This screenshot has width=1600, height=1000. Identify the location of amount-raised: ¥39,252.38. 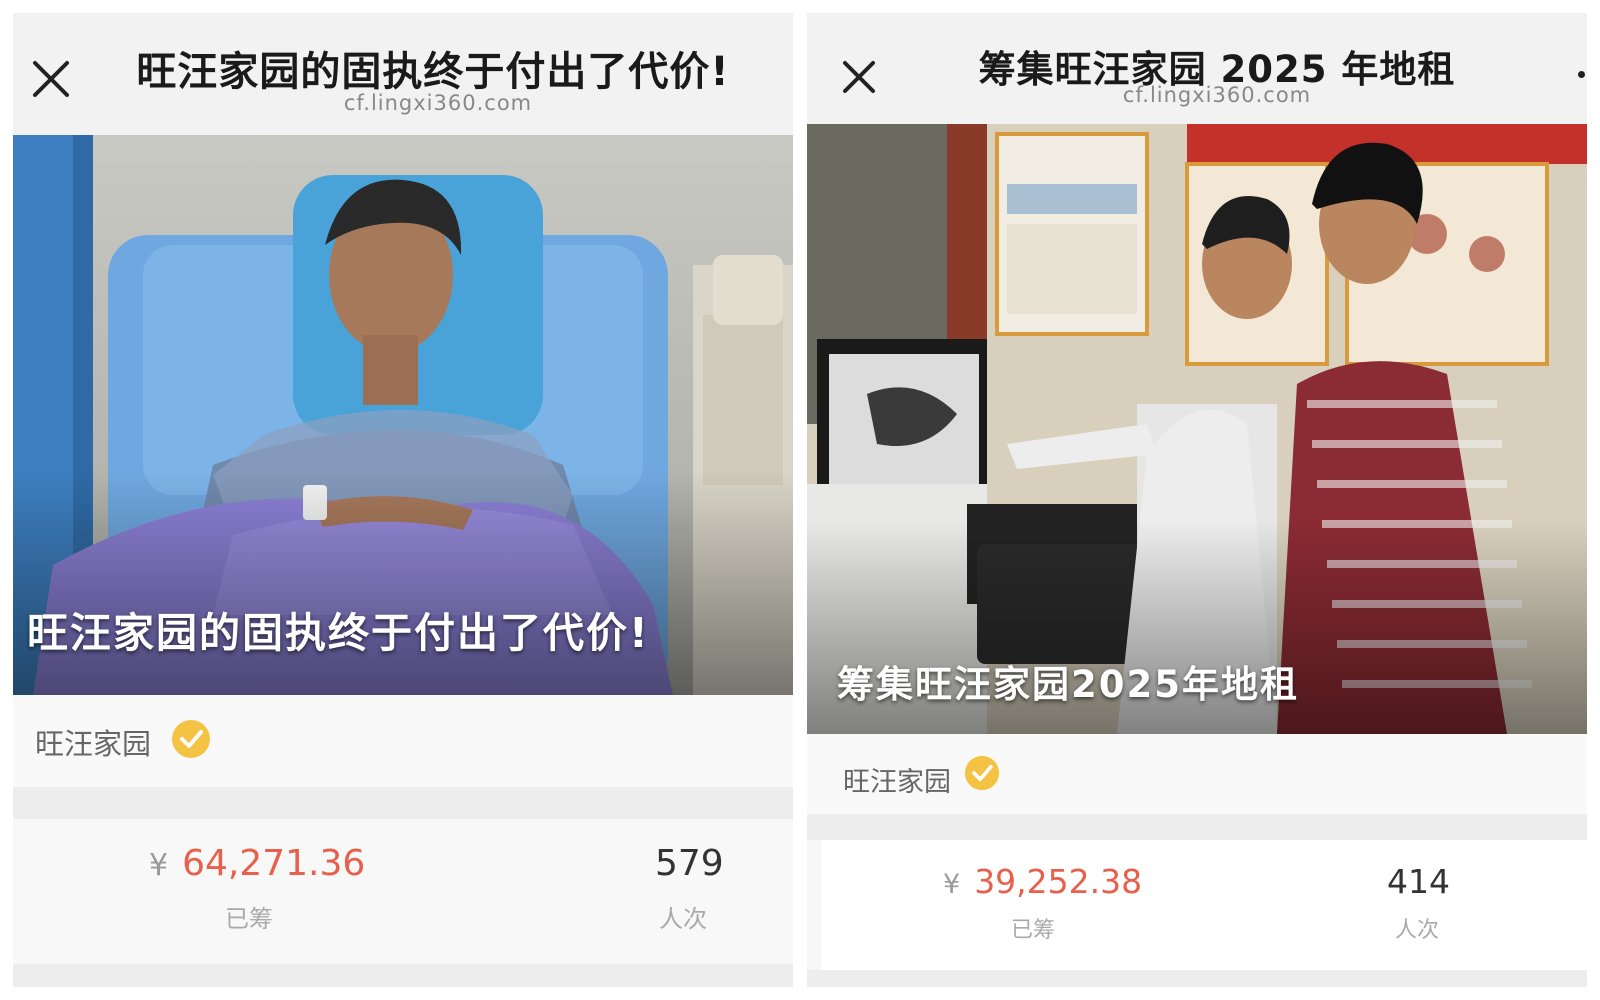
(1042, 881).